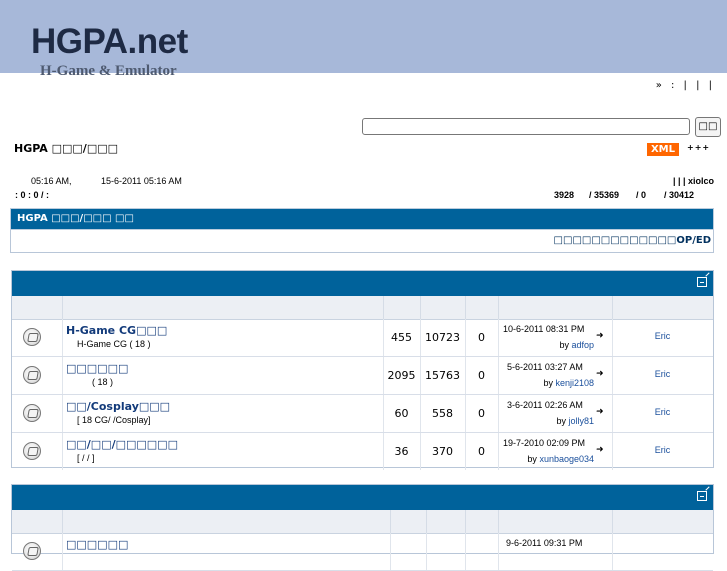 The height and width of the screenshot is (571, 727). Describe the element at coordinates (442, 413) in the screenshot. I see `forum-posts-count: 558` at that location.